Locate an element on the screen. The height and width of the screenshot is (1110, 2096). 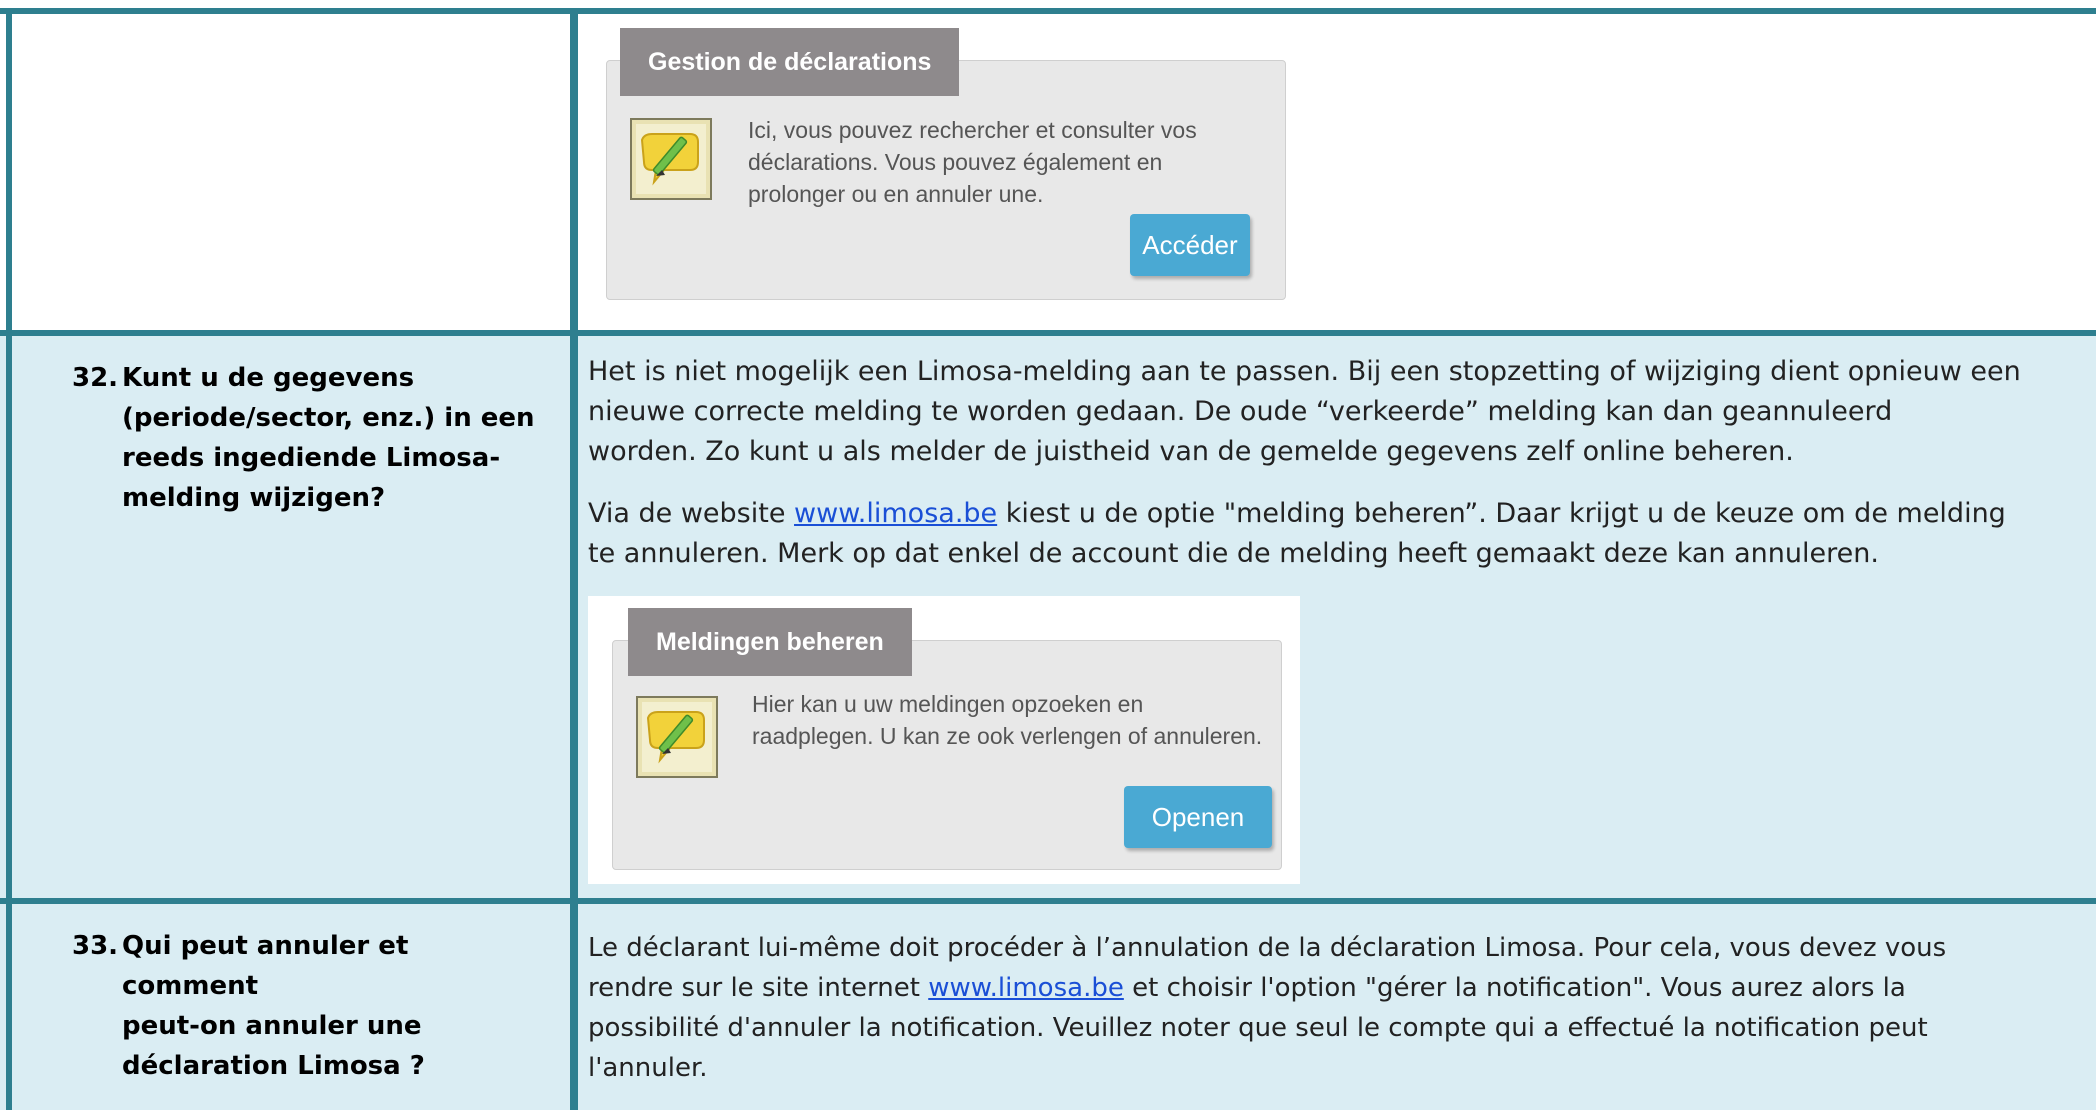
widget-description-line: déclarations. Vous pouvez également en is located at coordinates (955, 162).